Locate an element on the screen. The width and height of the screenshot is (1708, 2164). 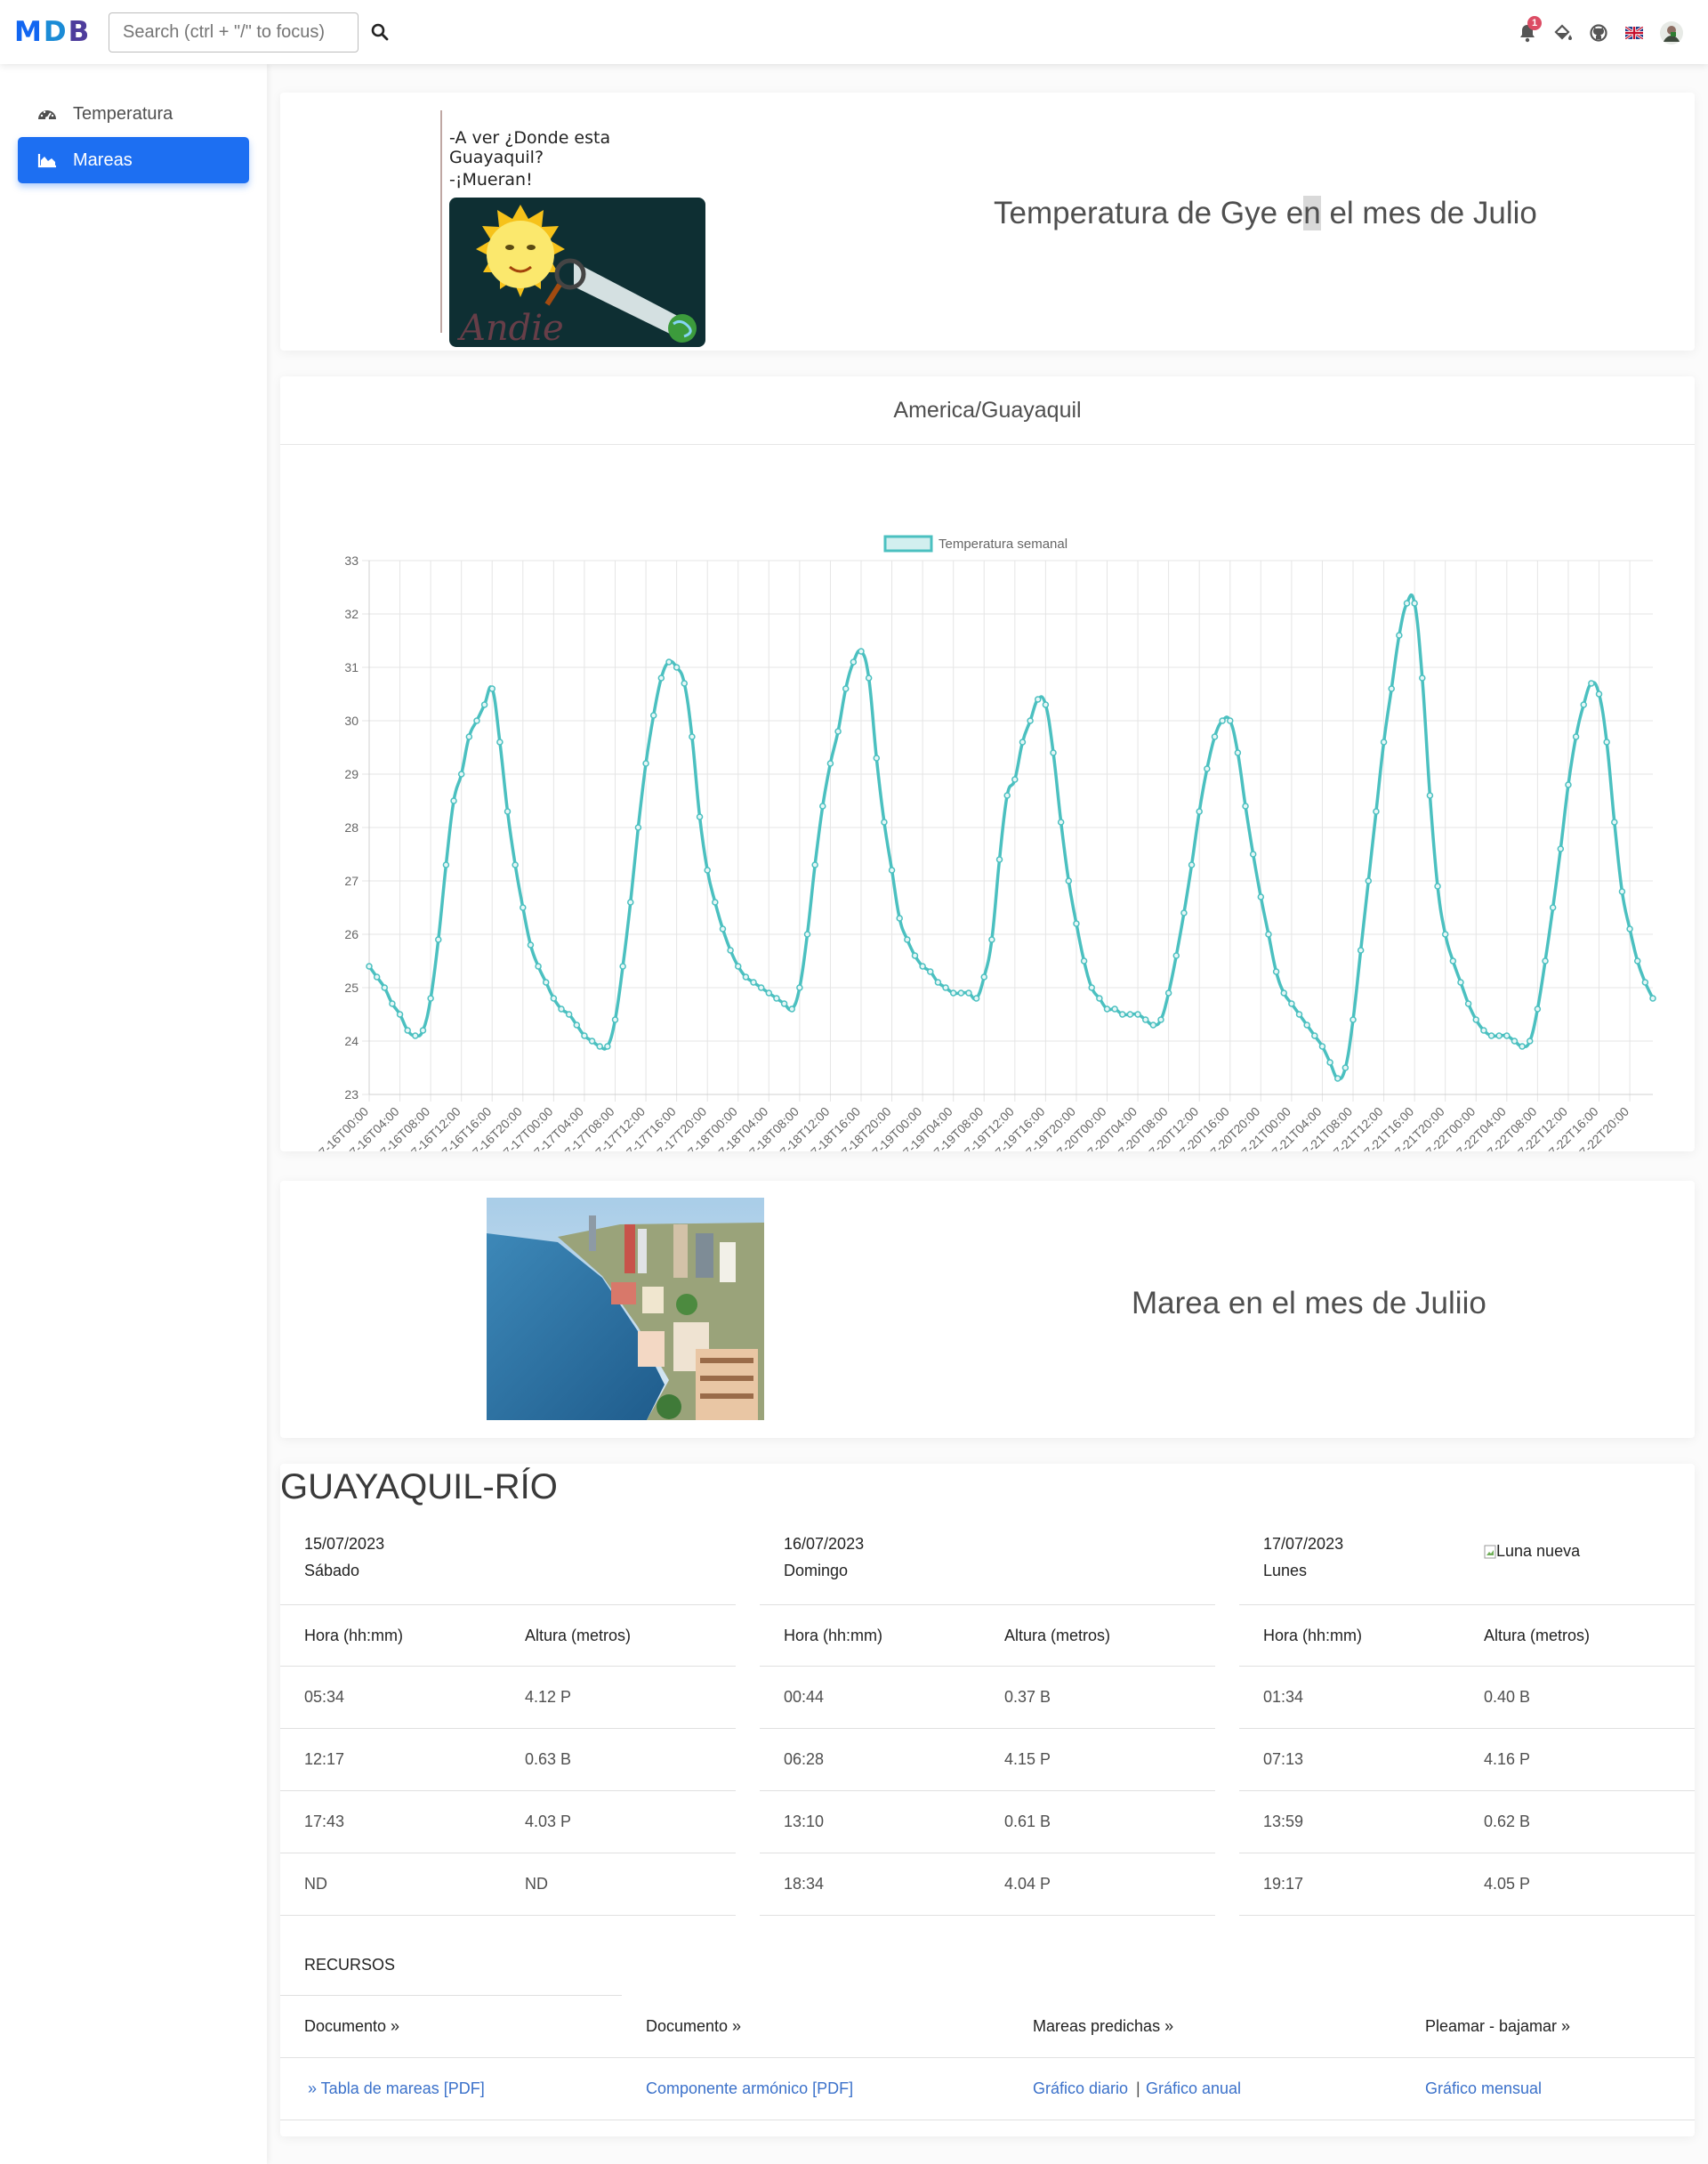
sidebar-item-temperatura: Temperatura is located at coordinates (133, 114).